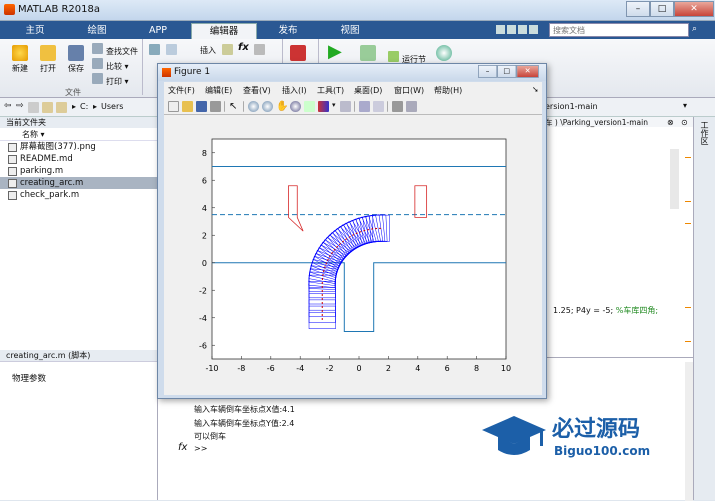  I want to click on insert-icon, so click(227, 49).